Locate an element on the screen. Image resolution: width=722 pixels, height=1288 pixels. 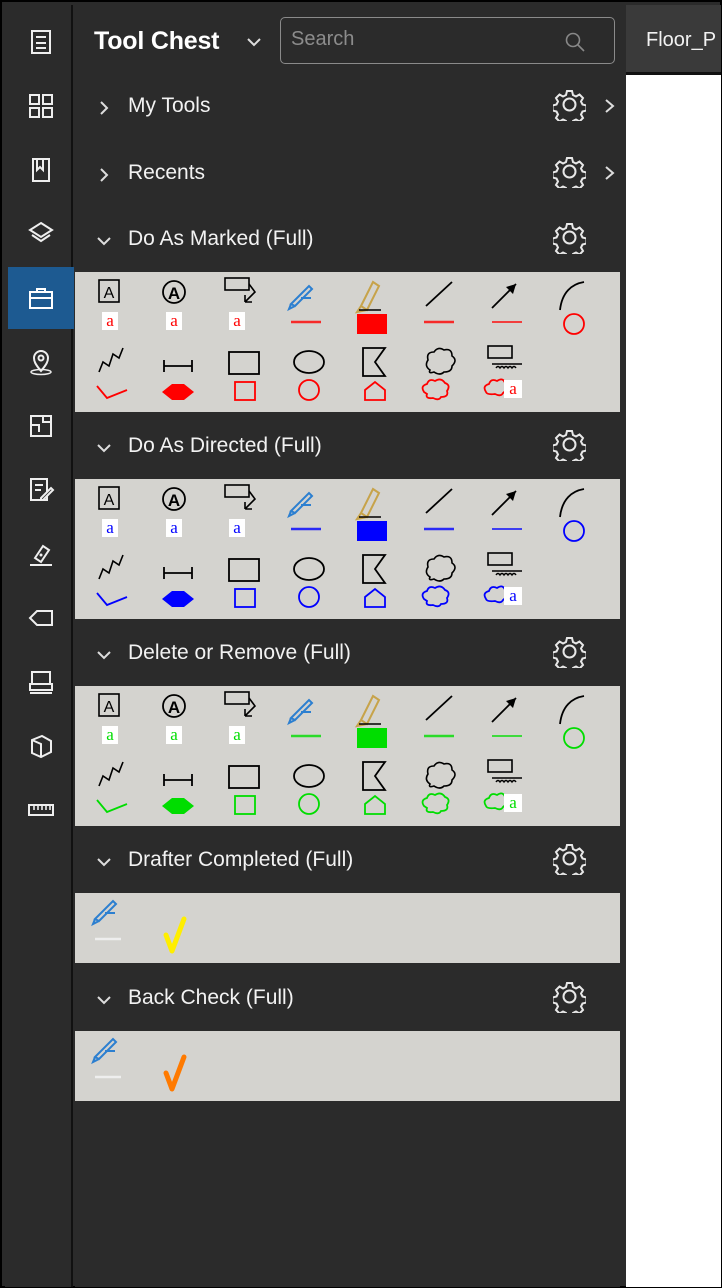
search-box is located at coordinates (447, 40).